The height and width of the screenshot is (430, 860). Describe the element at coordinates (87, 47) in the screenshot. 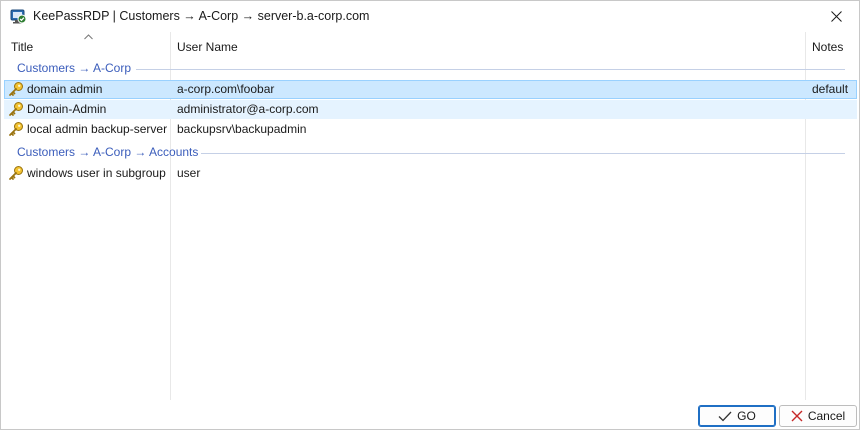

I see `column-header-title: Title` at that location.